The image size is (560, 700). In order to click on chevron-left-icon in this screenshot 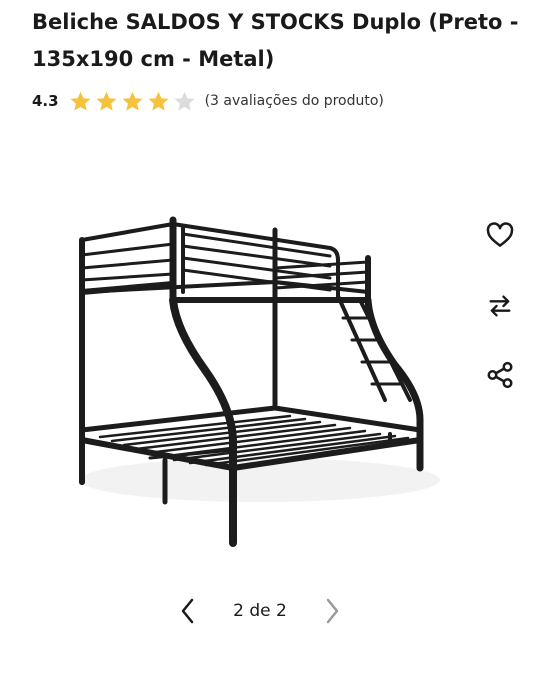, I will do `click(187, 611)`.